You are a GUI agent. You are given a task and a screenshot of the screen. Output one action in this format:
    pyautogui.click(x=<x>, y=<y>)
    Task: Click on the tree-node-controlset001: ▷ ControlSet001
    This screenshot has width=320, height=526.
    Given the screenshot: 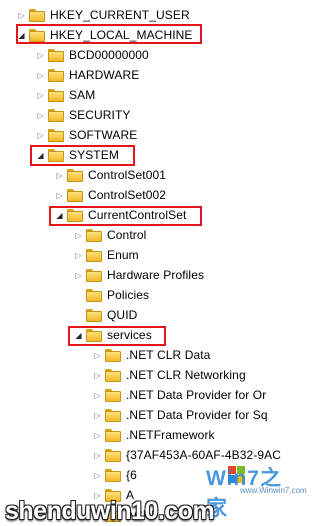 What is the action you would take?
    pyautogui.click(x=110, y=175)
    